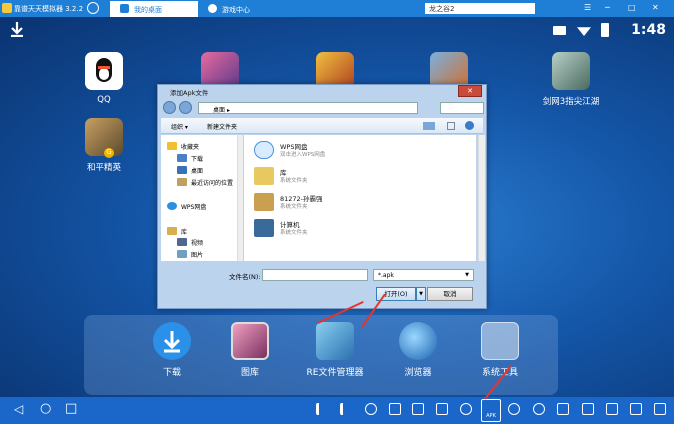  Describe the element at coordinates (418, 409) in the screenshot. I see `clean-icon` at that location.